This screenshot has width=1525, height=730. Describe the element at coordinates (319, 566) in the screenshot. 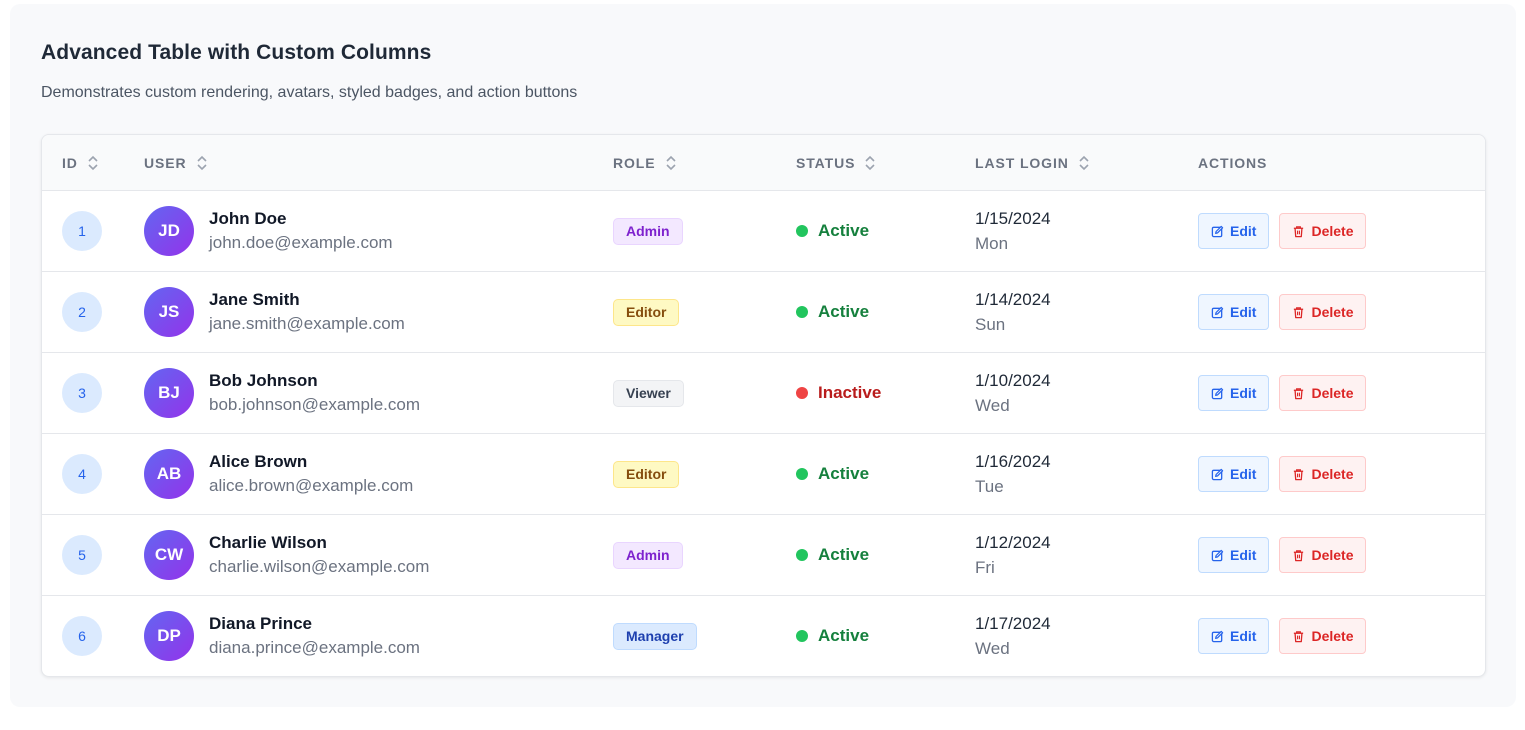

I see `user-email: charlie.wilson@example.com` at that location.